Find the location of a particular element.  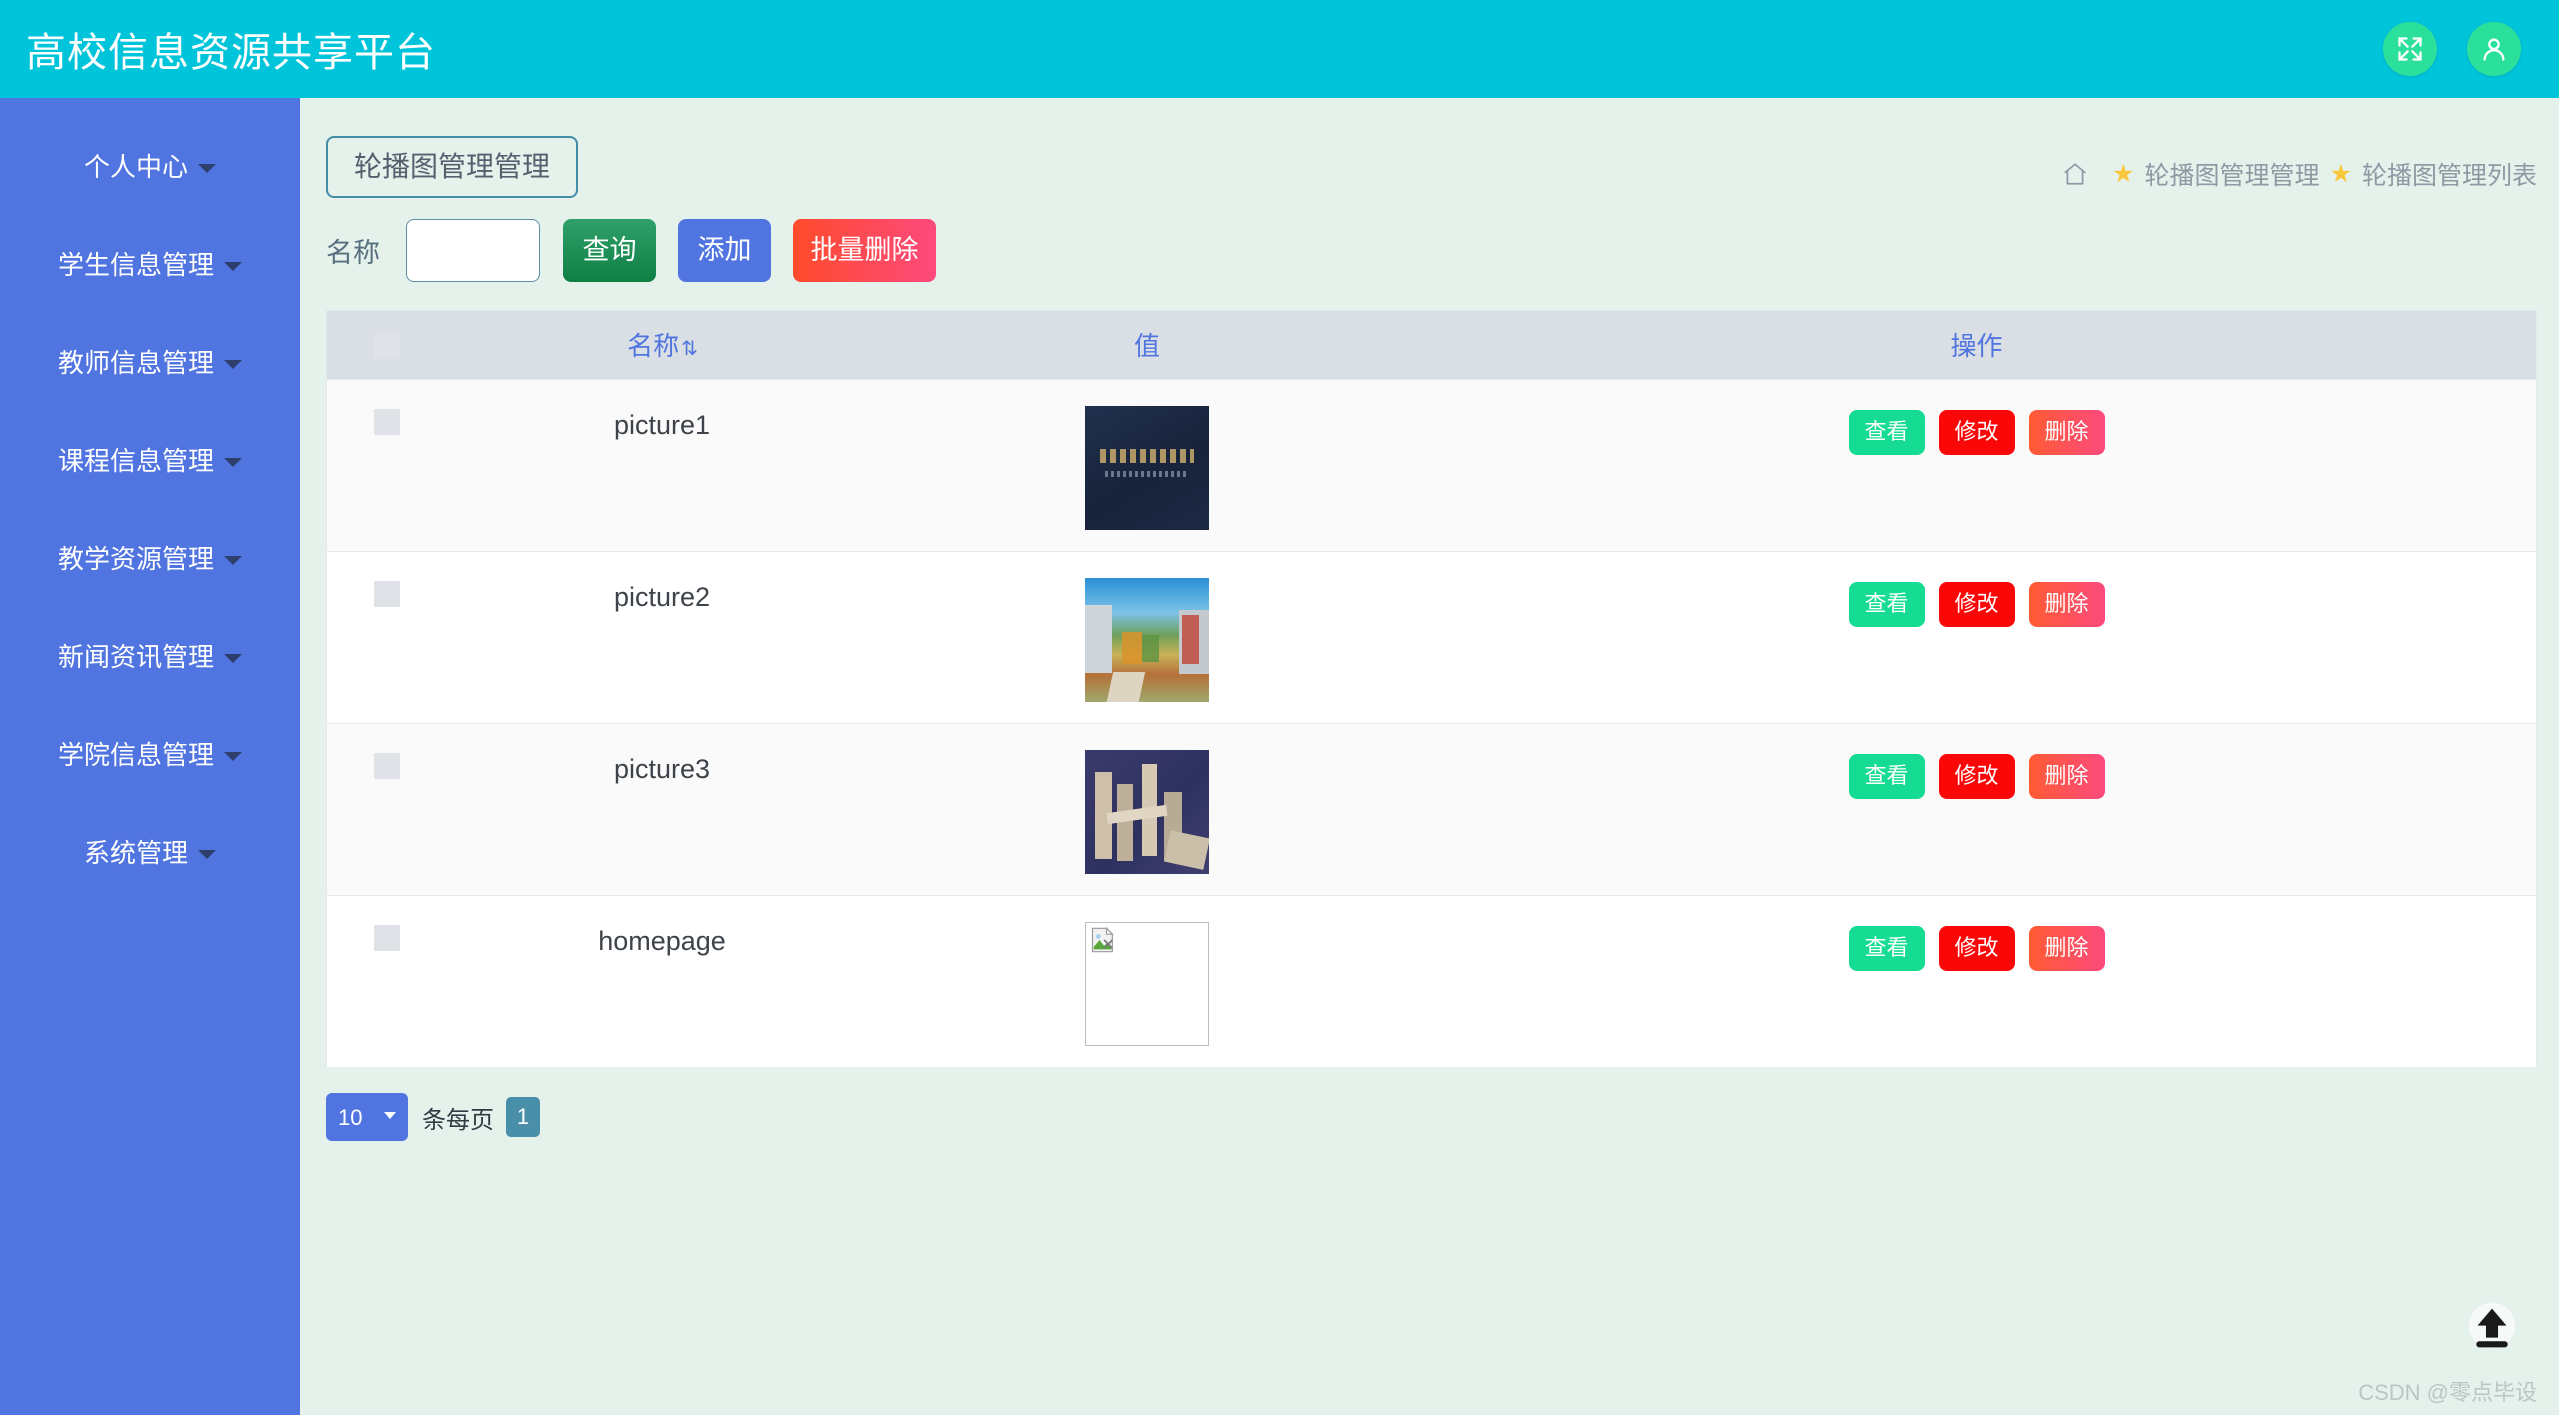

table-row: picture3 查看 修改 删除 is located at coordinates (1431, 809).